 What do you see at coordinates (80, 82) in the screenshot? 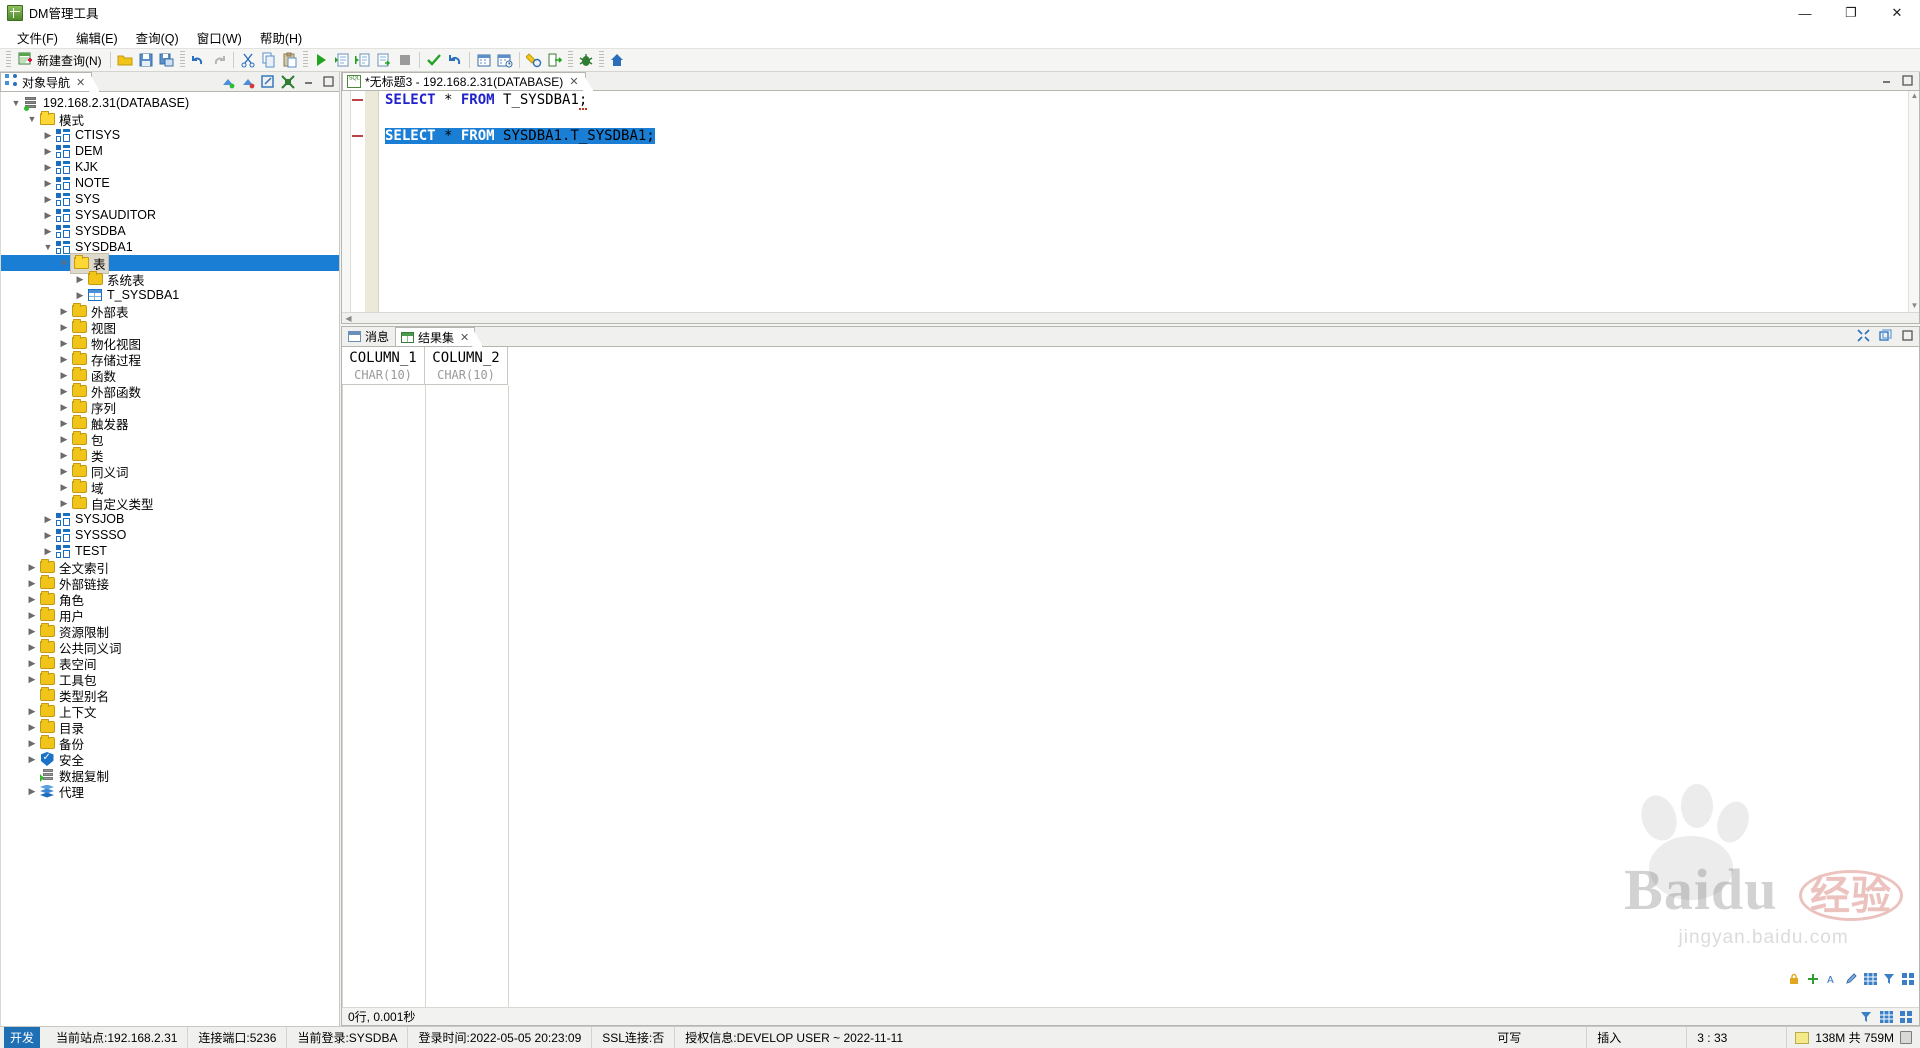
I see `navigator-tab-close-icon: ✕` at bounding box center [80, 82].